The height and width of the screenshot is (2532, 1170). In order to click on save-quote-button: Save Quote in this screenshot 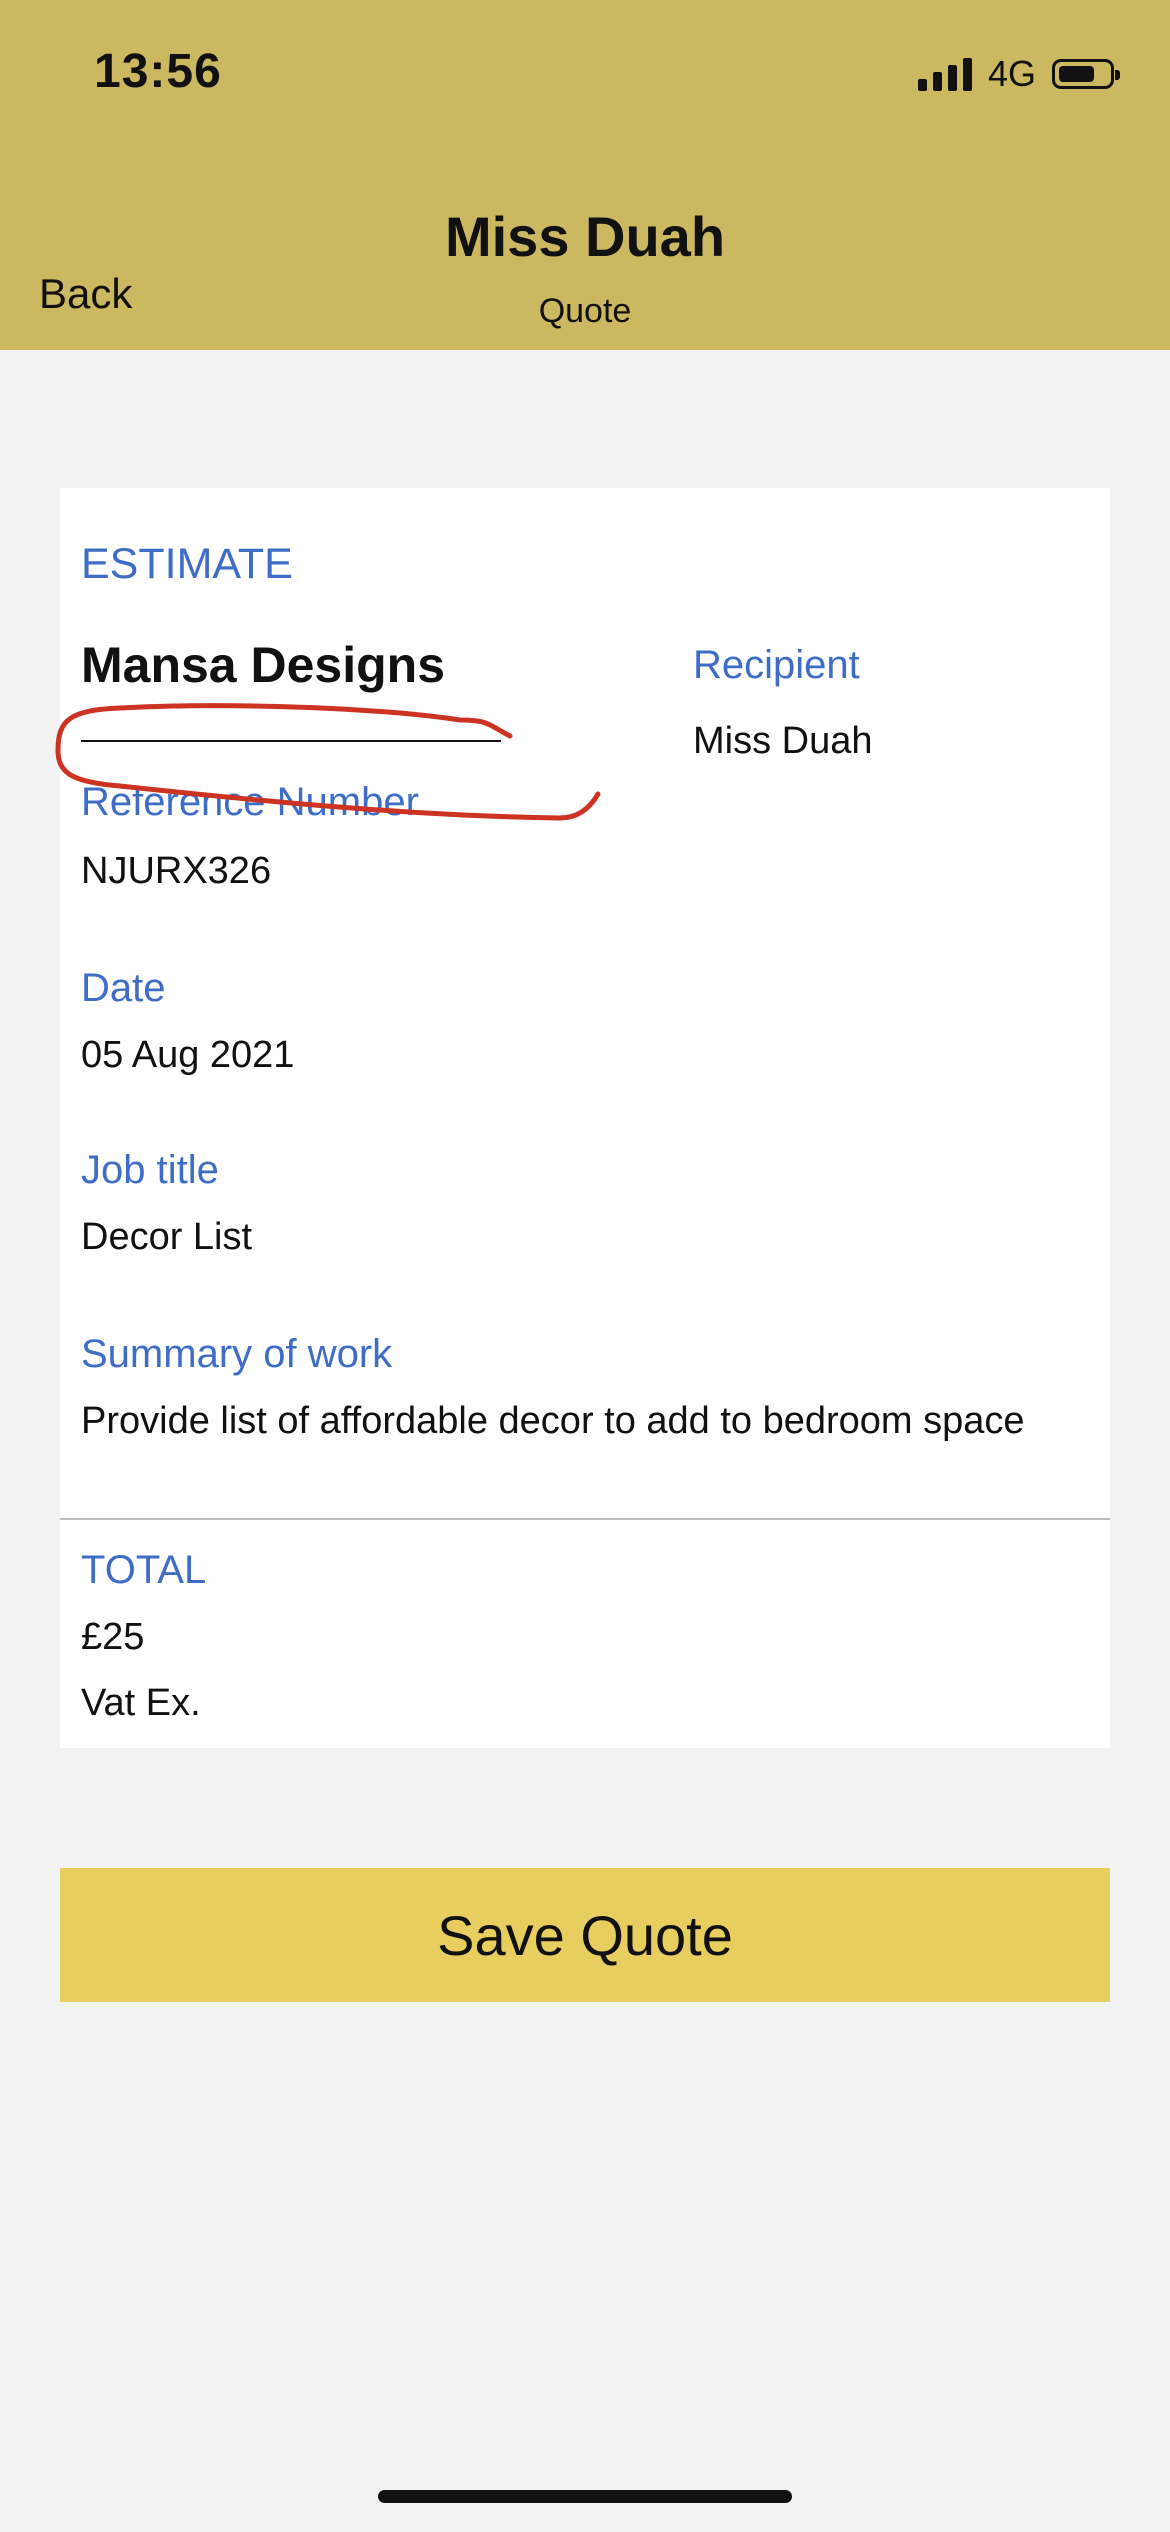, I will do `click(585, 1935)`.